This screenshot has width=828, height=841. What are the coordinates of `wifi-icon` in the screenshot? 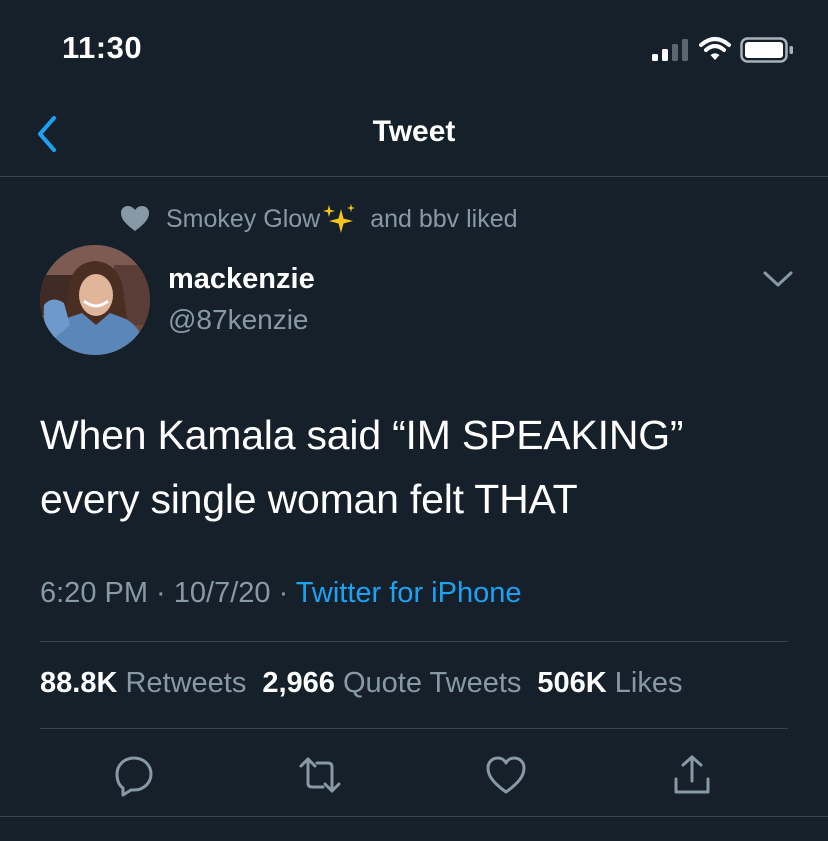 It's located at (715, 48).